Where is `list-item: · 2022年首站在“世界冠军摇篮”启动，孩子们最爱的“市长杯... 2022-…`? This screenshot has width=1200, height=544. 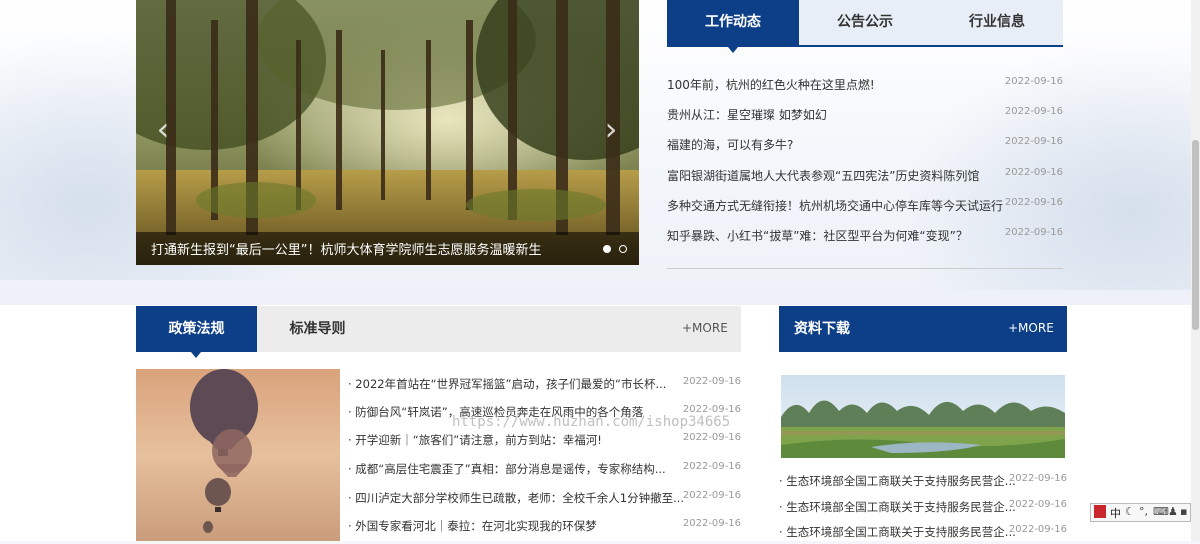
list-item: · 2022年首站在“世界冠军摇篮”启动，孩子们最爱的“市长杯... 2022-… is located at coordinates (544, 386).